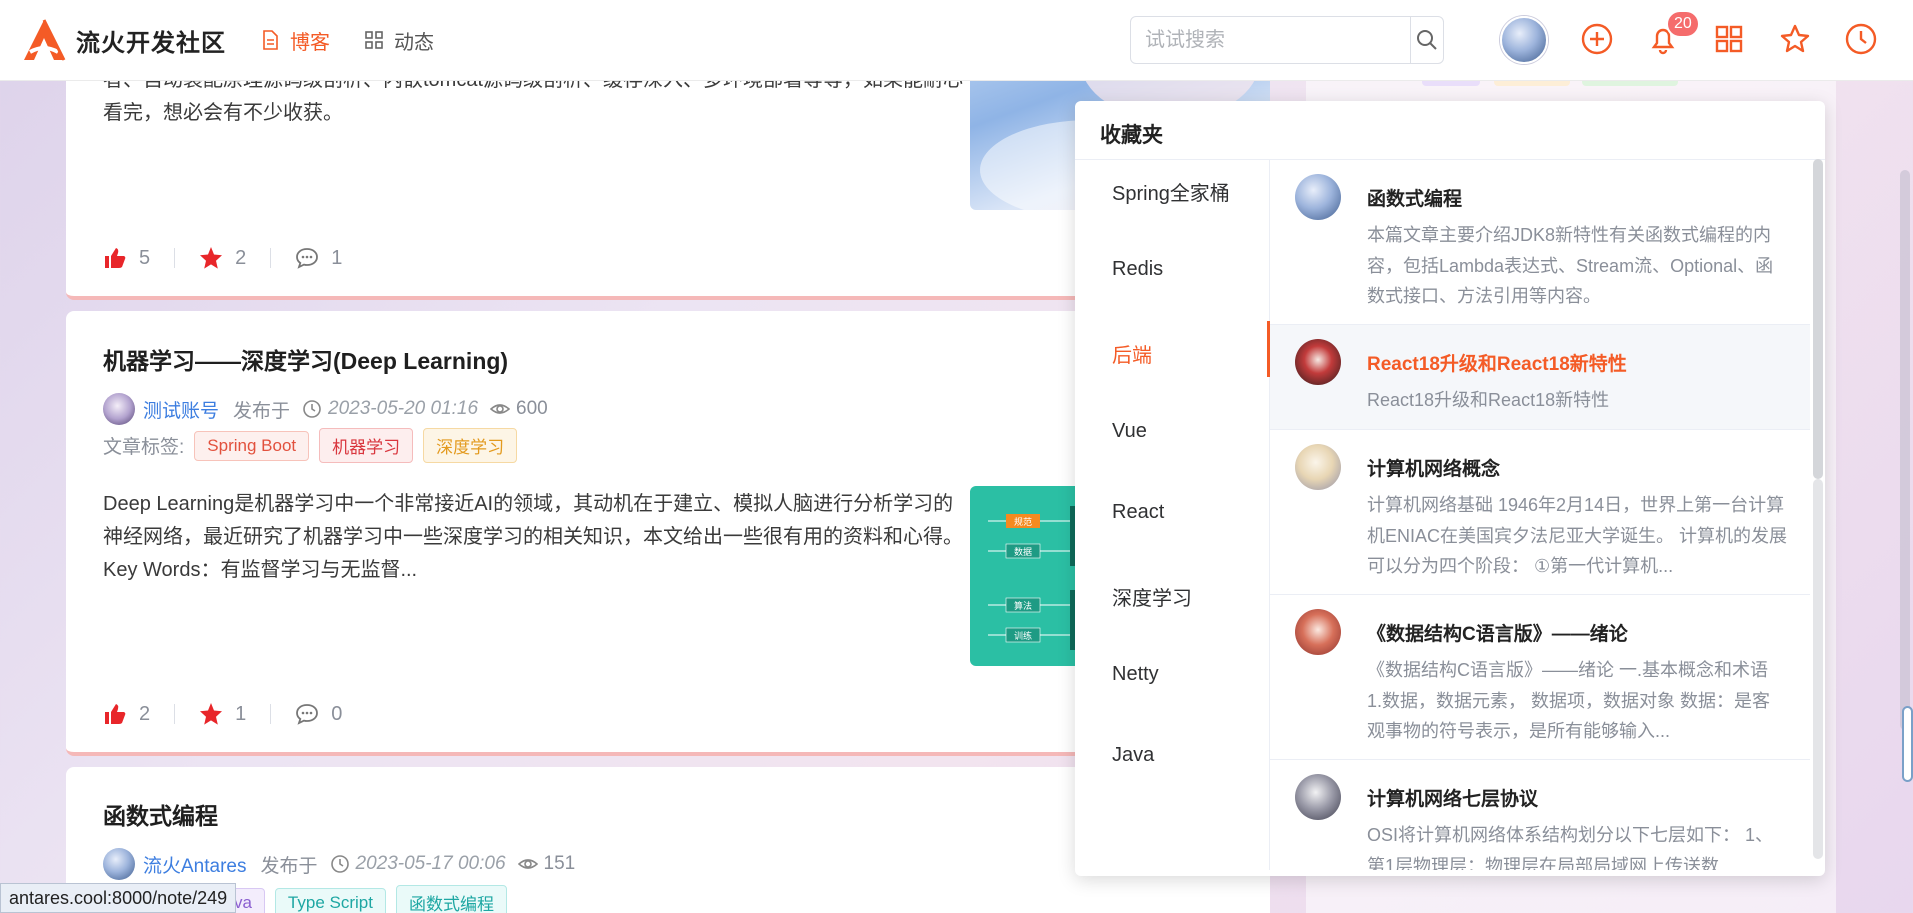  I want to click on search-button, so click(1426, 40).